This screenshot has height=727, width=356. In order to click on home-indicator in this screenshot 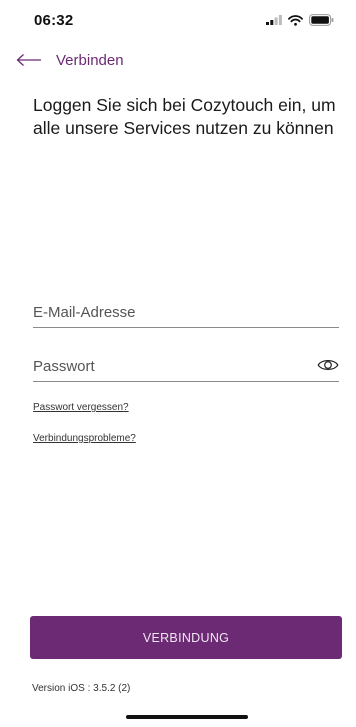, I will do `click(187, 717)`.